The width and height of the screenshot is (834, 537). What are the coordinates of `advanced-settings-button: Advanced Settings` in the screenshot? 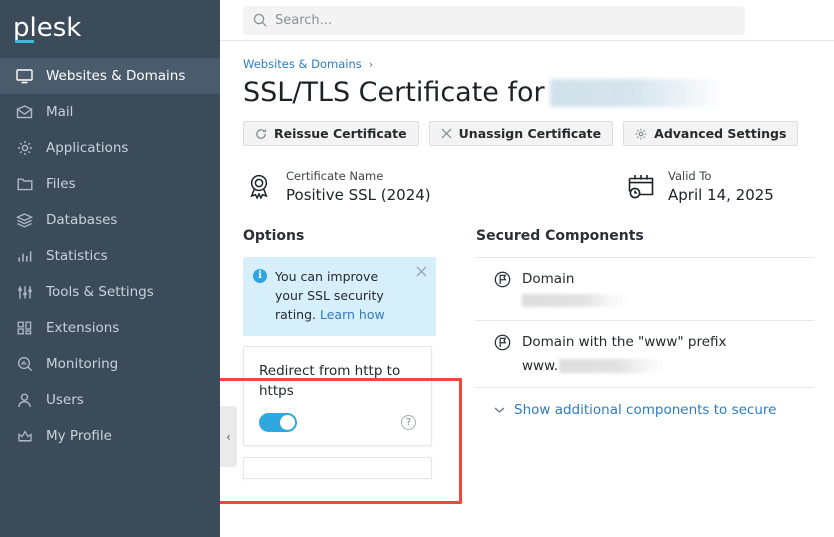 It's located at (711, 134).